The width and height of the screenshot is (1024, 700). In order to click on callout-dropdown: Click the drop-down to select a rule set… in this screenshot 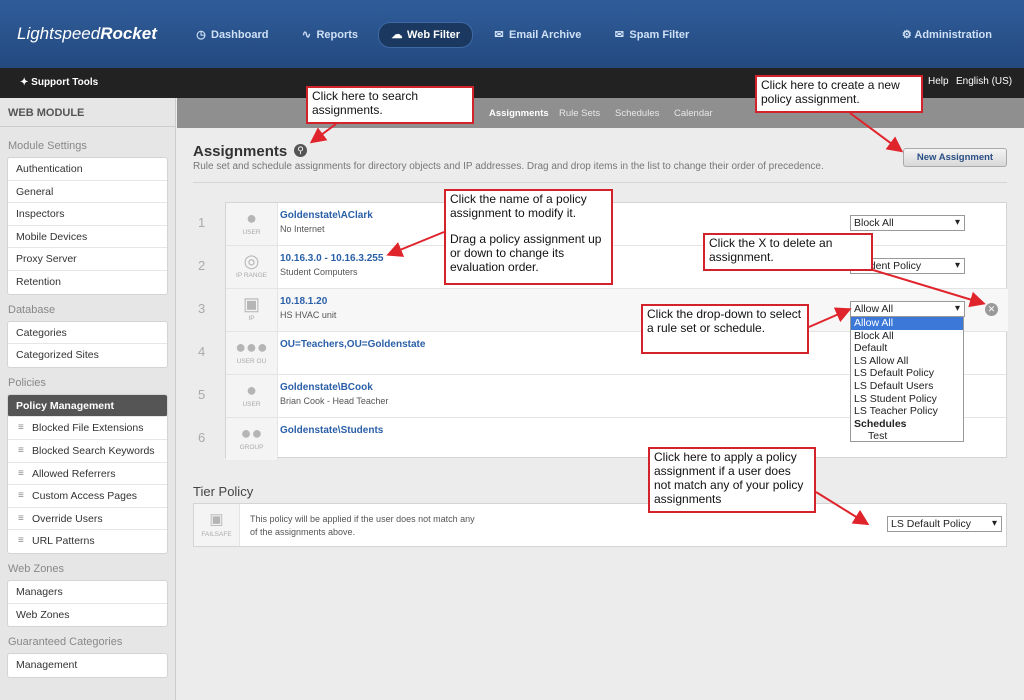, I will do `click(725, 329)`.